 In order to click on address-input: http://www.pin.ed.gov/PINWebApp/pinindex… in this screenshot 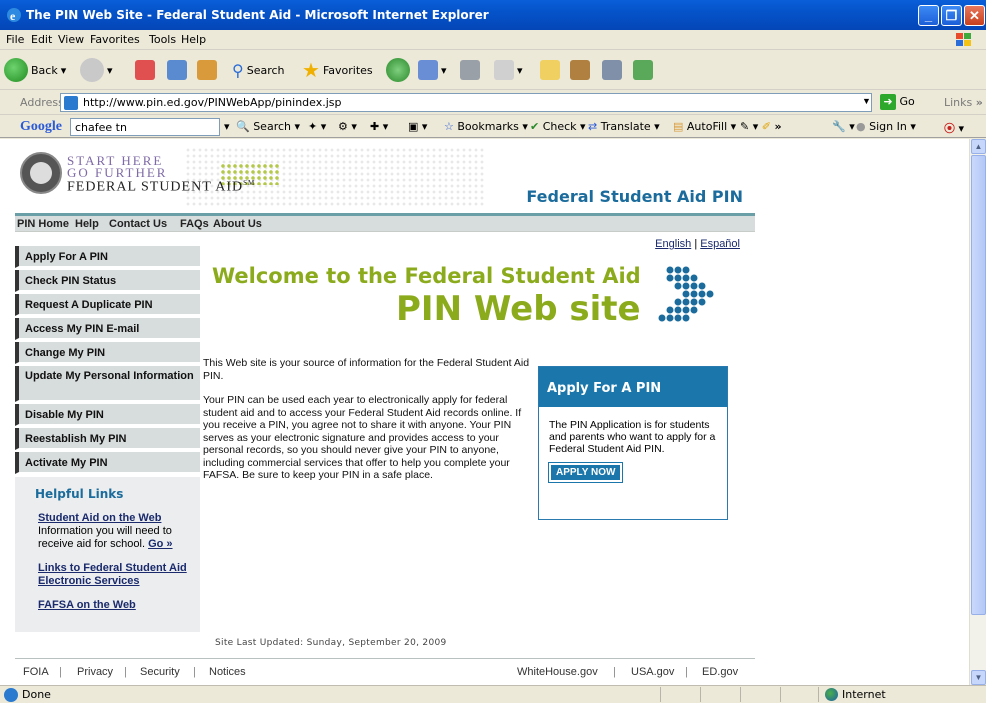, I will do `click(466, 102)`.